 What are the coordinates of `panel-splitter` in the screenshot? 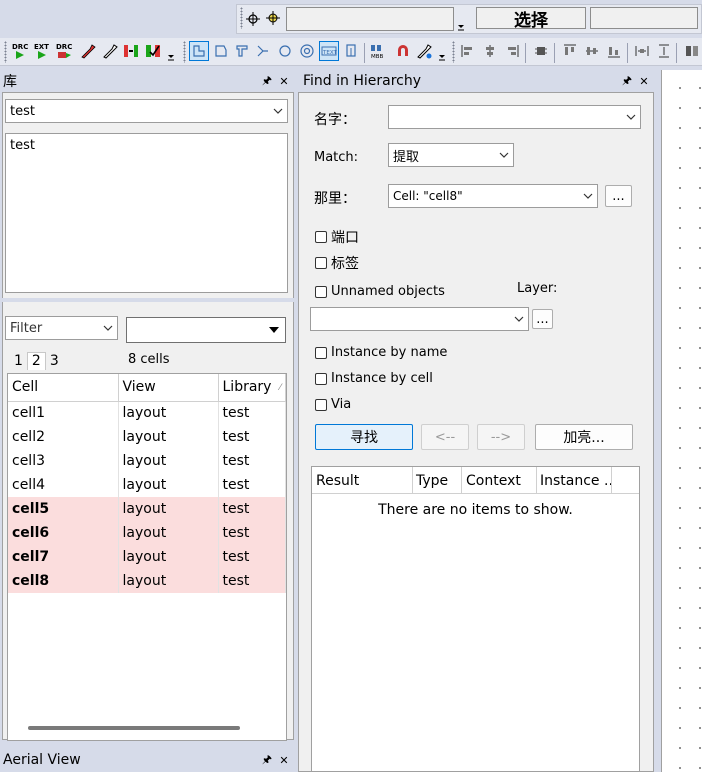 It's located at (148, 300).